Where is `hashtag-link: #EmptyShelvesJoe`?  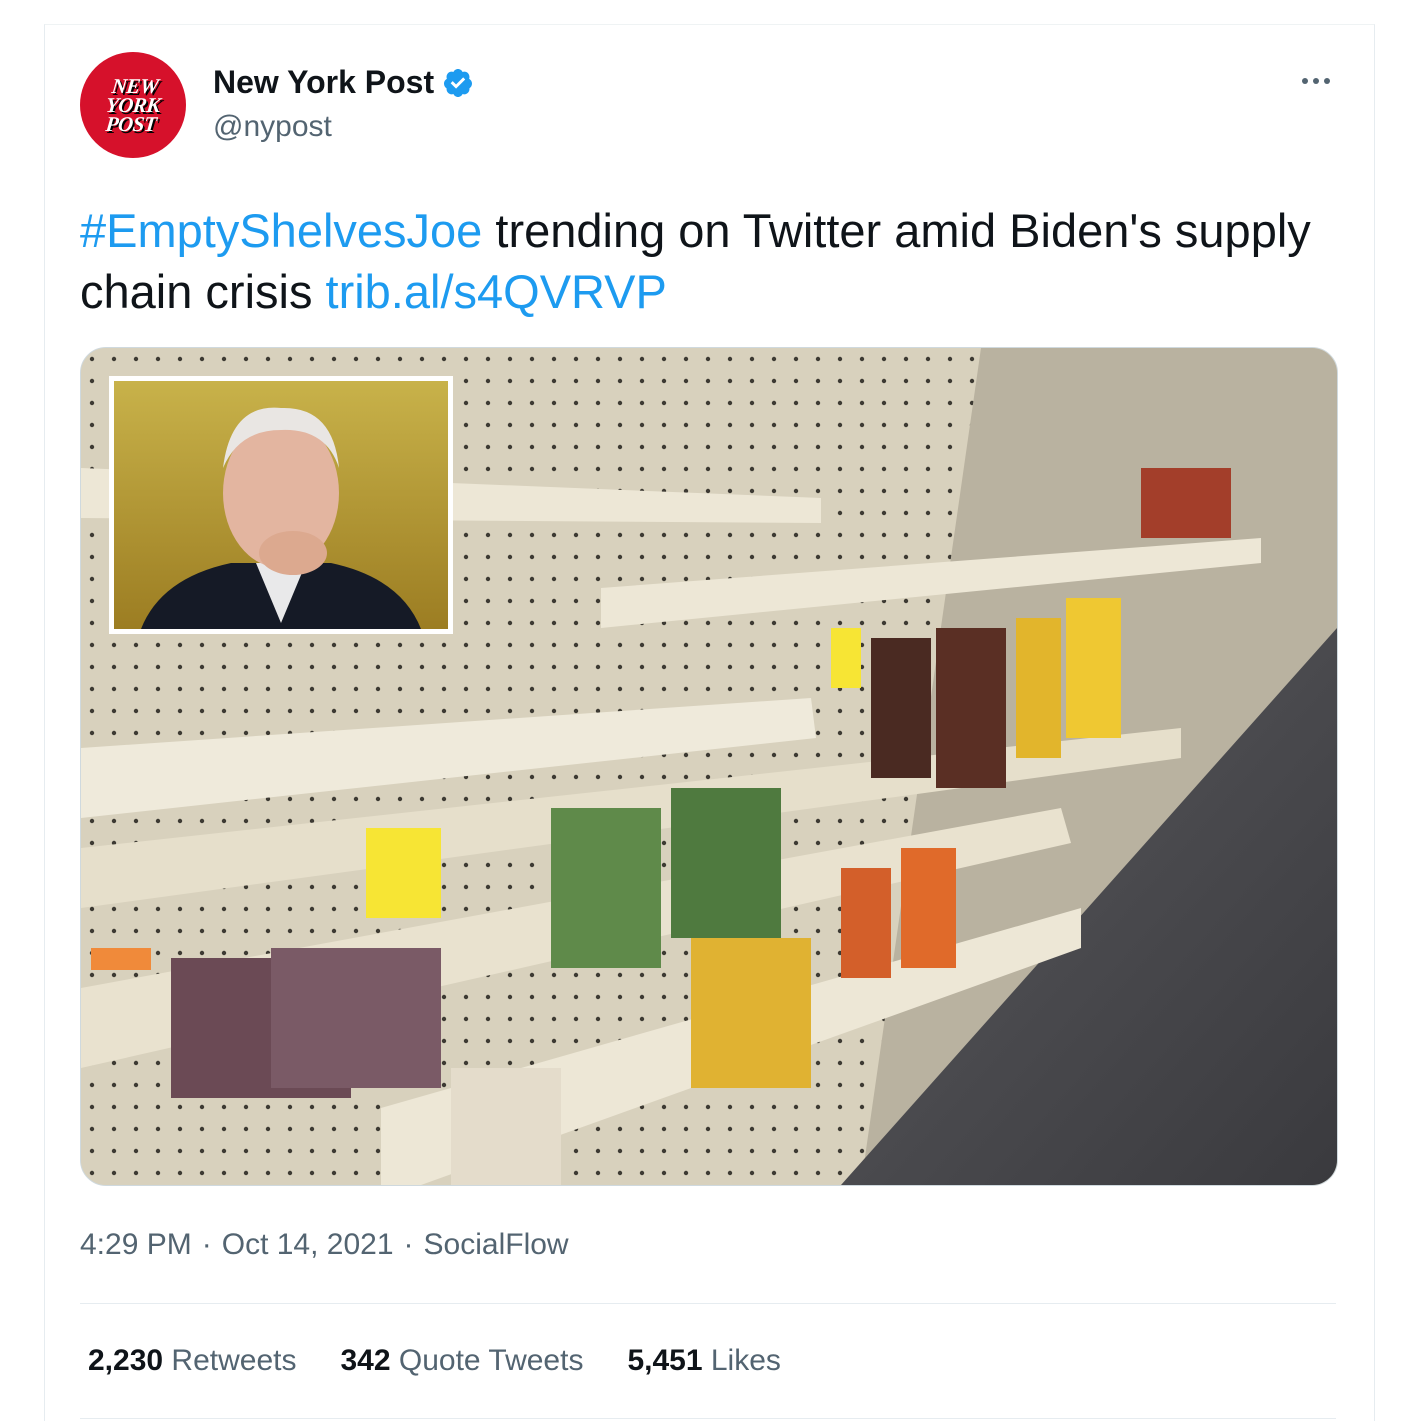
hashtag-link: #EmptyShelvesJoe is located at coordinates (281, 230).